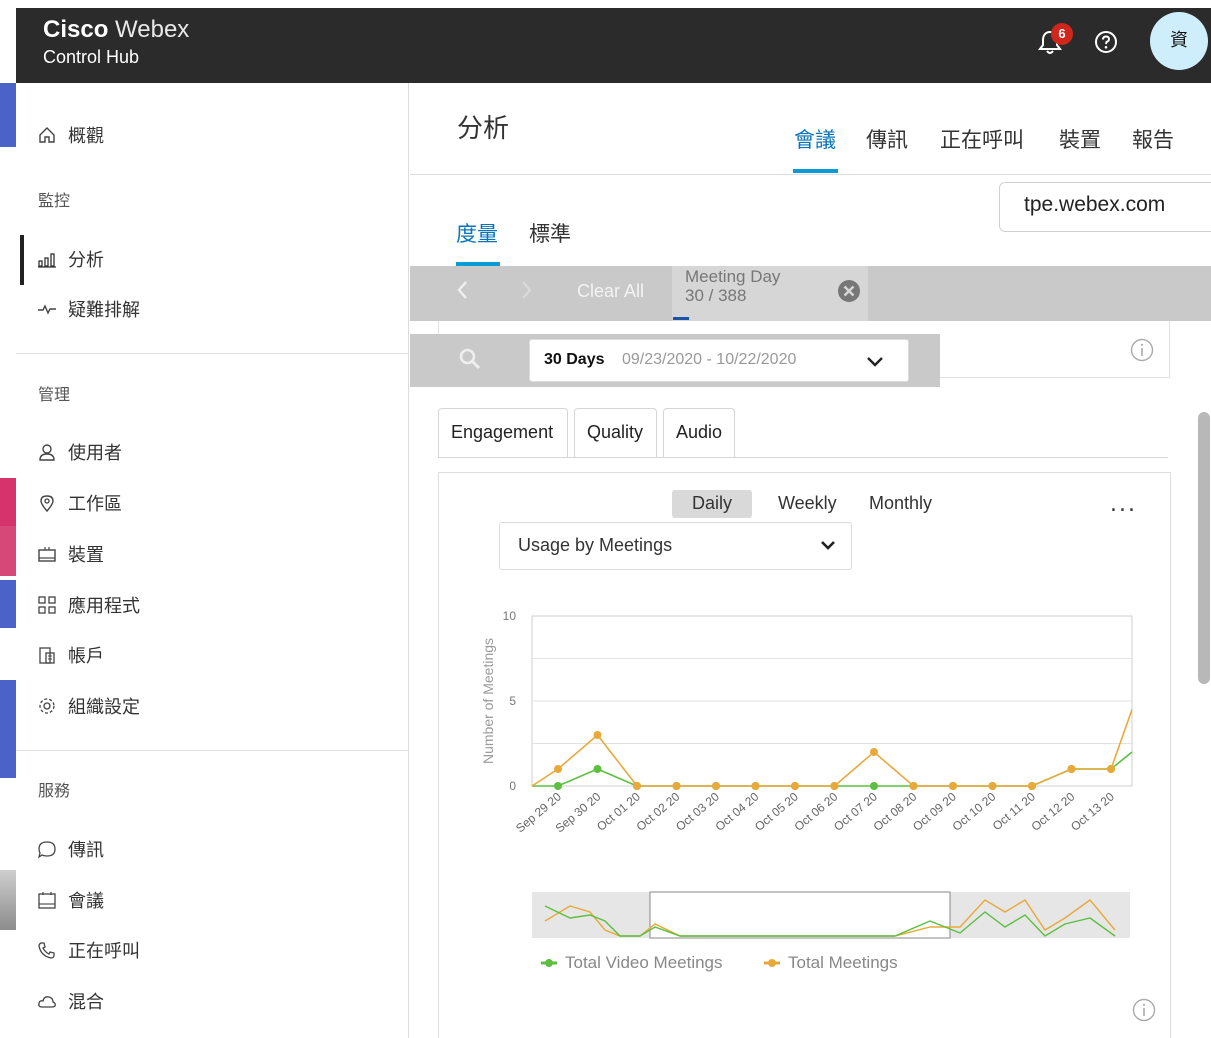 The height and width of the screenshot is (1038, 1211). What do you see at coordinates (843, 962) in the screenshot?
I see `legend-label: Total Meetings` at bounding box center [843, 962].